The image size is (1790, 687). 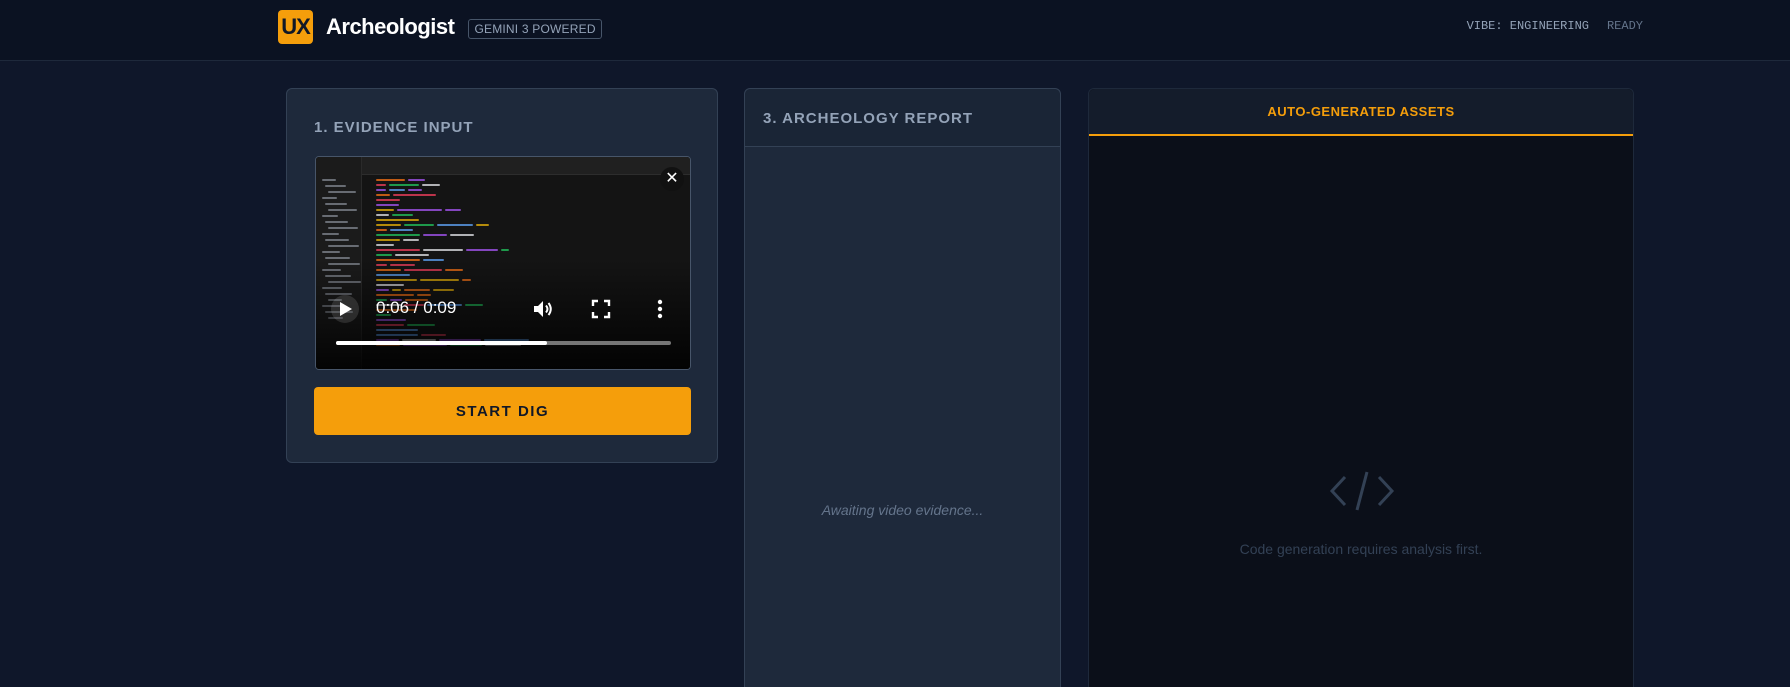 I want to click on status-indicator: READY, so click(x=1624, y=26).